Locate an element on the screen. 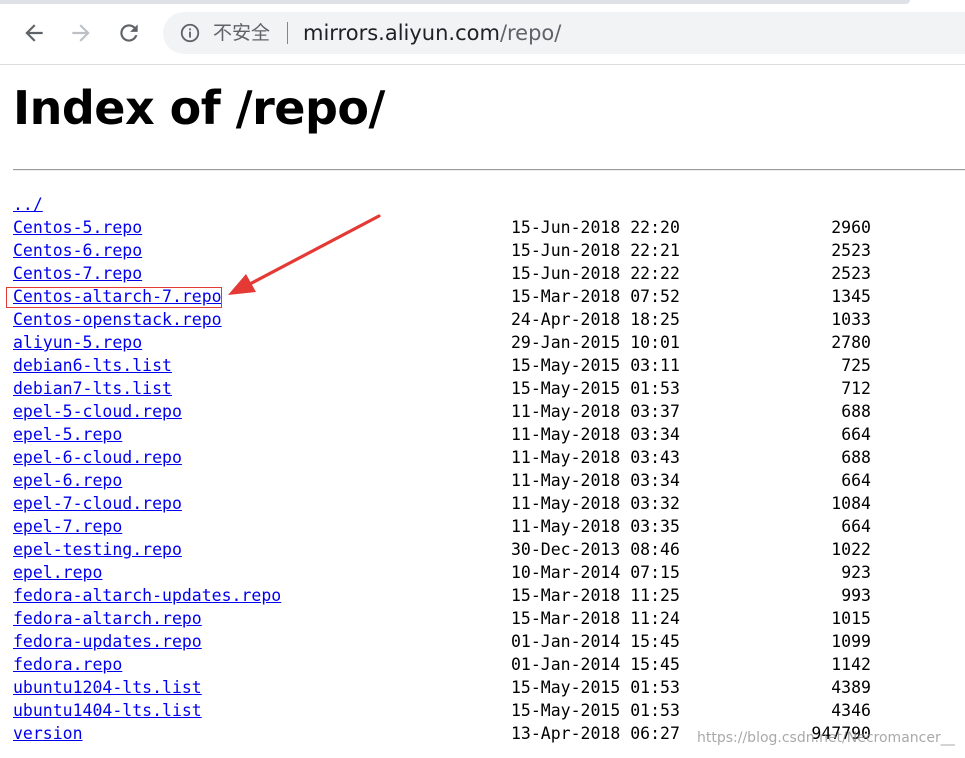 This screenshot has width=965, height=758. table-row: debian7-lts.list 15-May-2015 01:53 712 is located at coordinates (489, 388).